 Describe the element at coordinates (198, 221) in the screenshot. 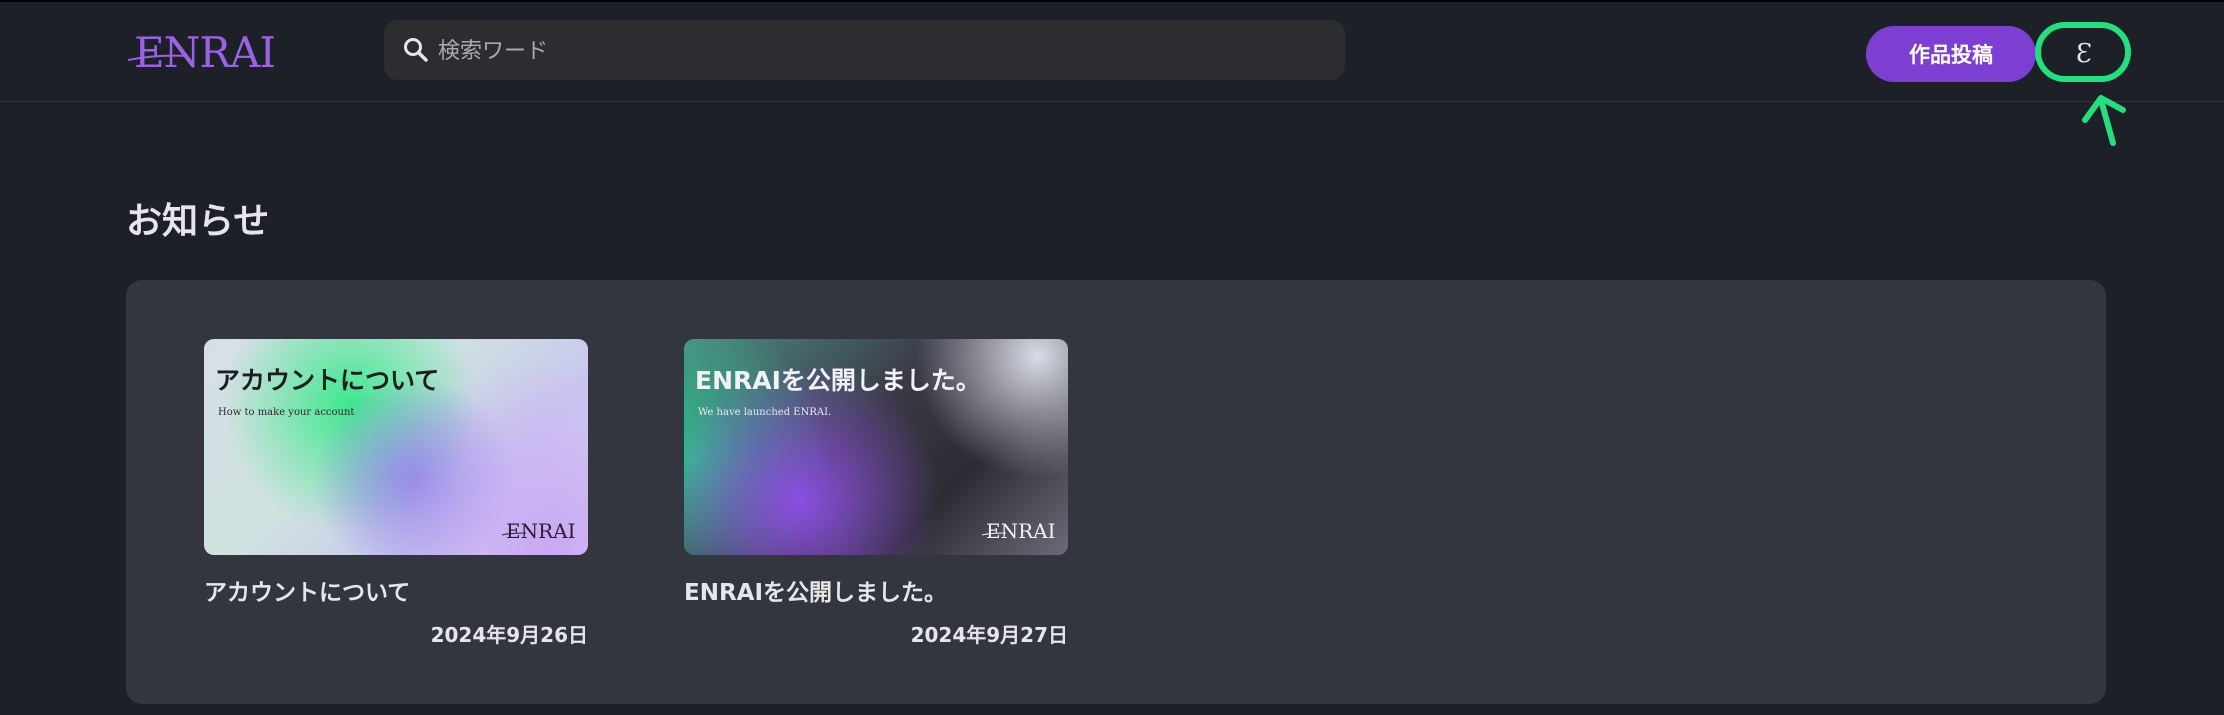

I see `page-title: お知らせ` at that location.